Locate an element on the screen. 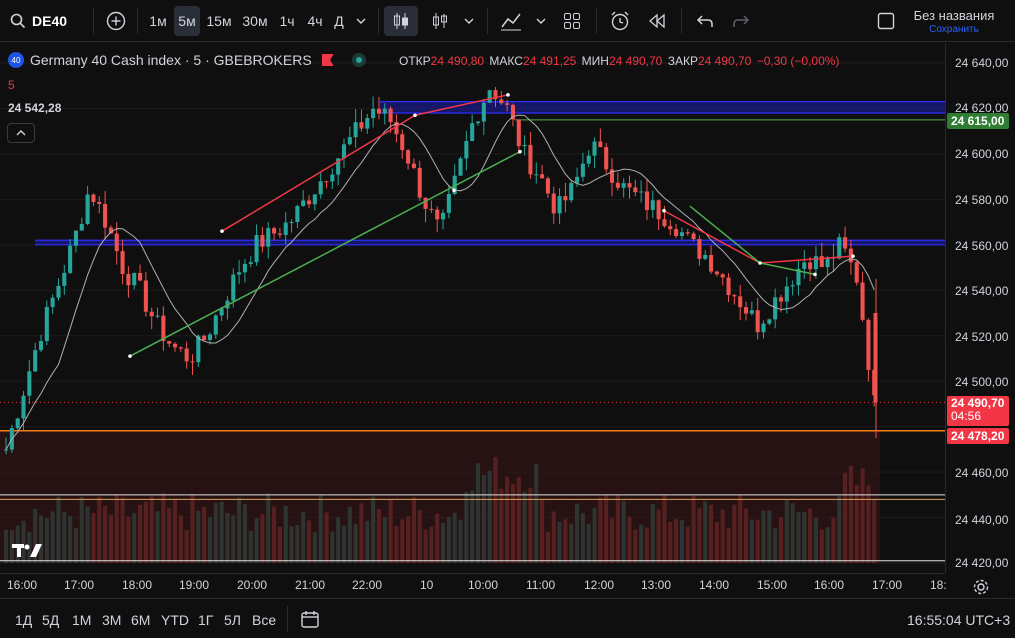 This screenshot has width=1015, height=638. tradingview-logo is located at coordinates (28, 552).